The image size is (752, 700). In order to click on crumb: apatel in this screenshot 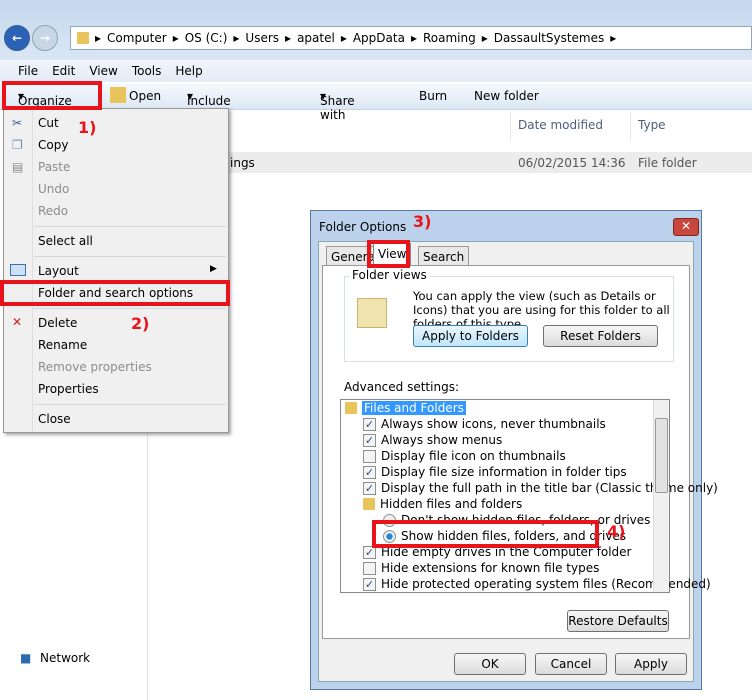, I will do `click(316, 38)`.